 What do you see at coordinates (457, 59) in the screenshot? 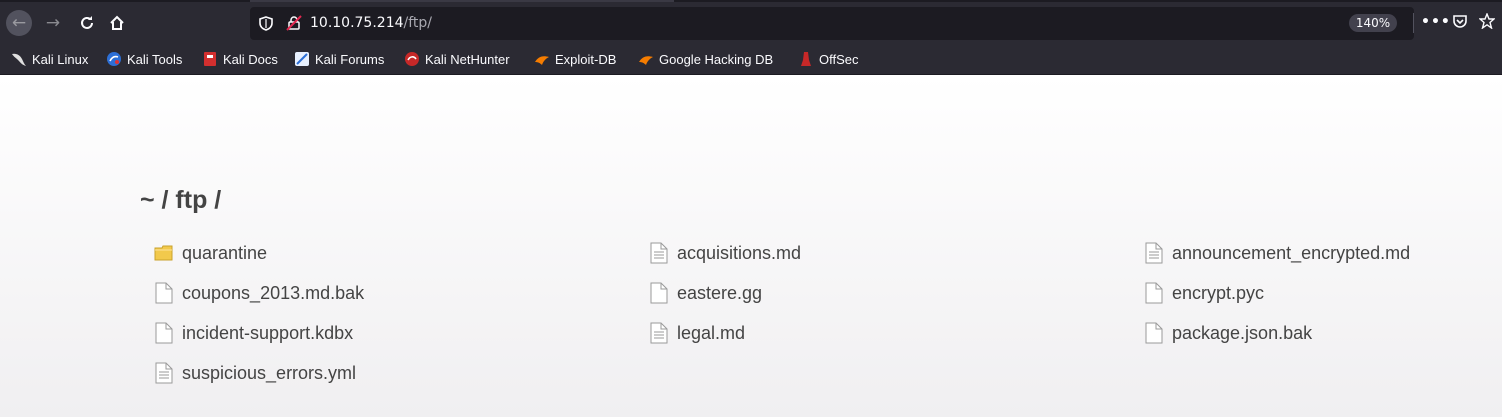
I see `bookmark-kali-nethunter: Kali NetHunter` at bounding box center [457, 59].